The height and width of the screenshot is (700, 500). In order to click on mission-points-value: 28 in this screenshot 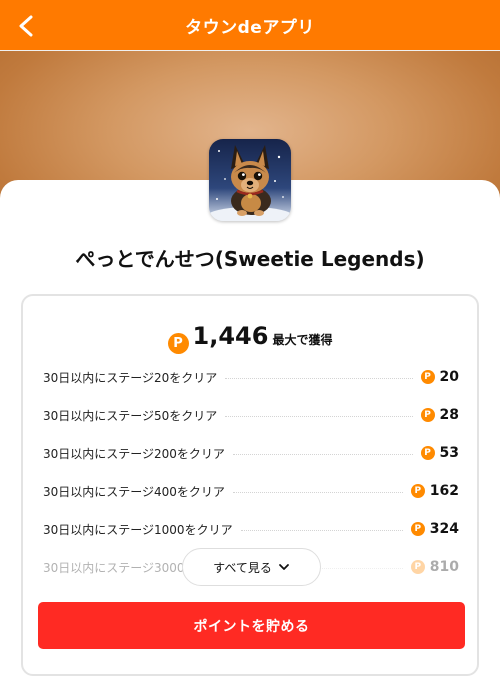, I will do `click(449, 415)`.